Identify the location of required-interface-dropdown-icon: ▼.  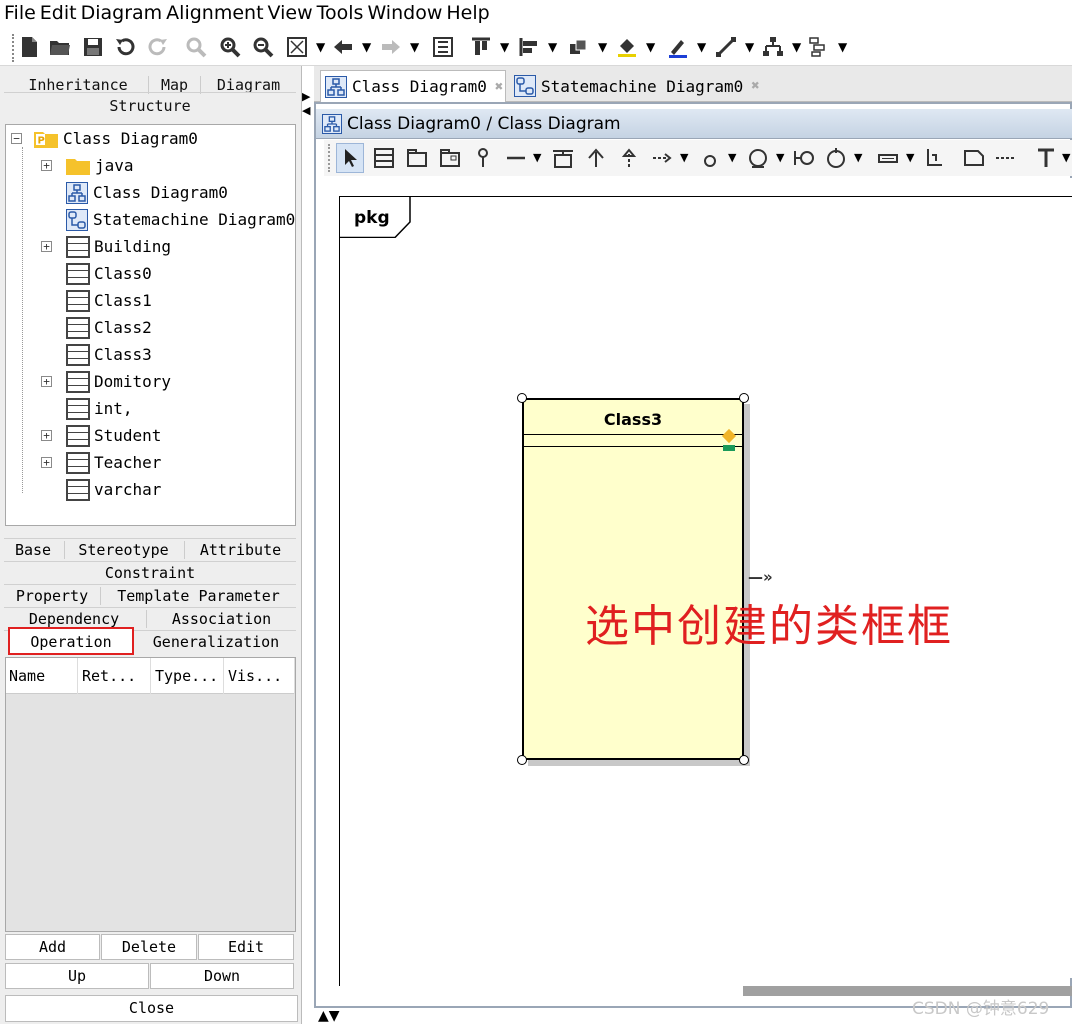
(780, 157).